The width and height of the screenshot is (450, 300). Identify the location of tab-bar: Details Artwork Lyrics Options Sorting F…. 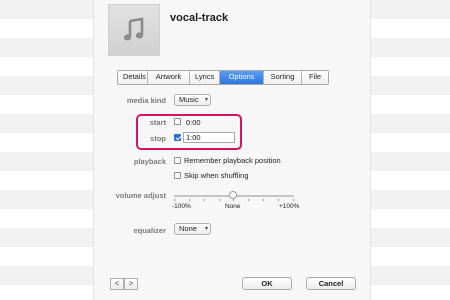
(223, 77).